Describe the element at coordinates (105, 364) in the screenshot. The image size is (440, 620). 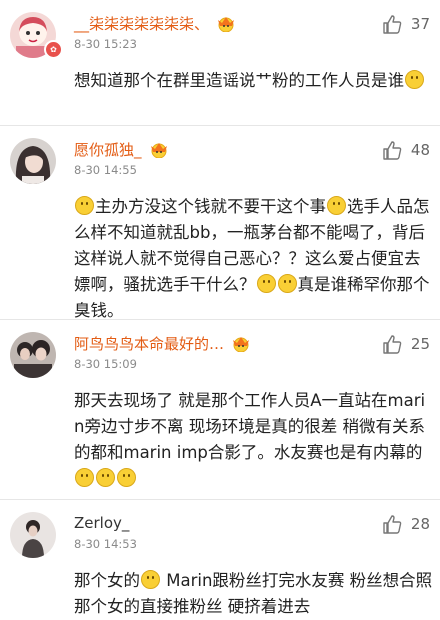
I see `comment-time: 8-30 15:09` at that location.